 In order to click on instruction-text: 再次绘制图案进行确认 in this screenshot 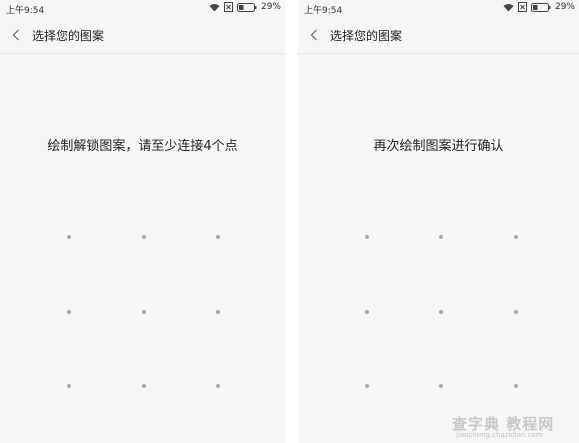, I will do `click(438, 146)`.